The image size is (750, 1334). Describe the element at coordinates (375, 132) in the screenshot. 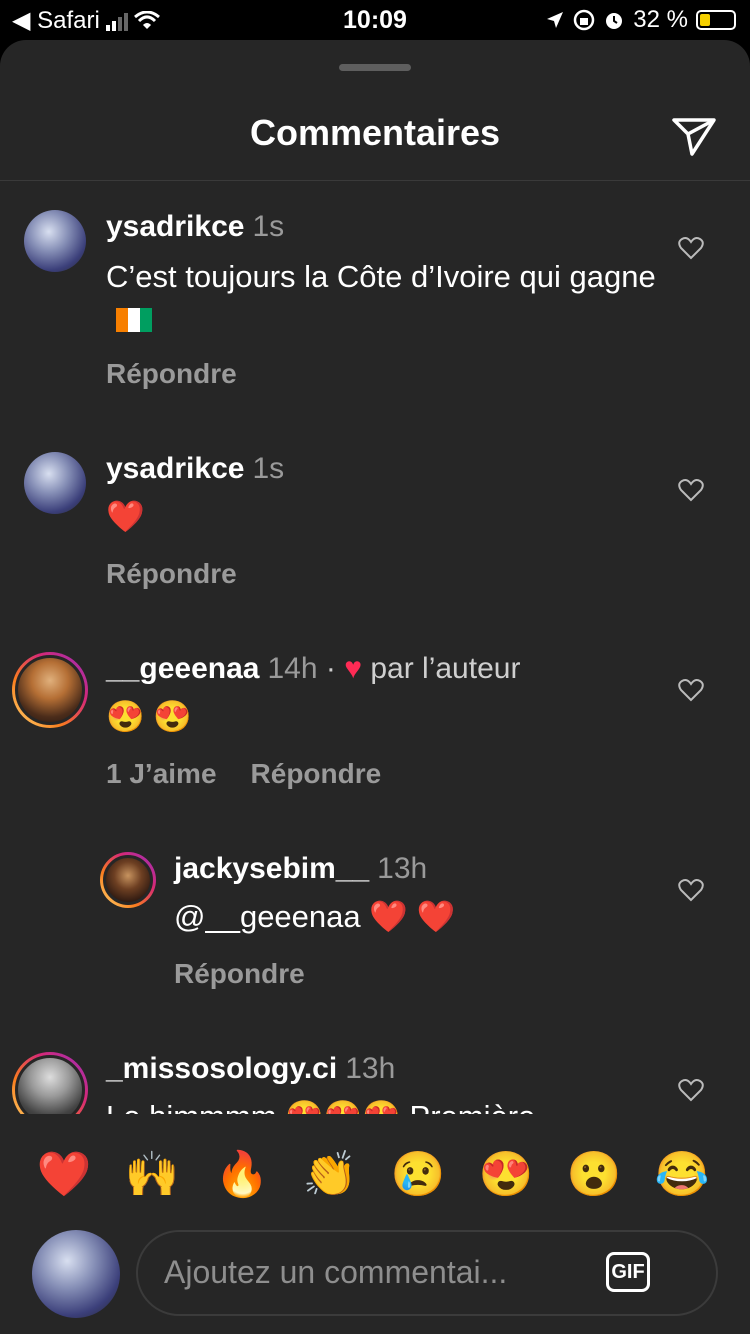

I see `page-title: Commentaires` at that location.